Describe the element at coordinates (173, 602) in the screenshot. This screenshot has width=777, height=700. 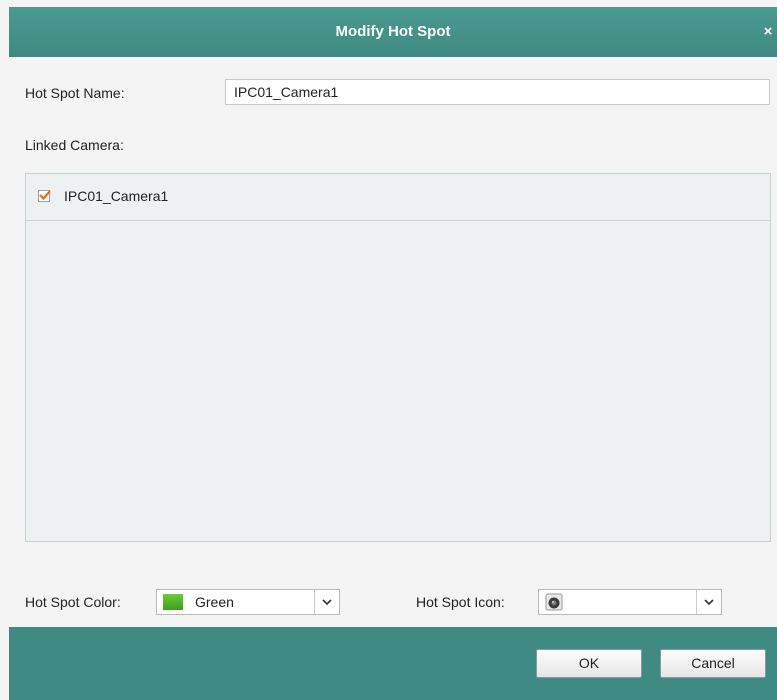
I see `green-color-swatch` at that location.